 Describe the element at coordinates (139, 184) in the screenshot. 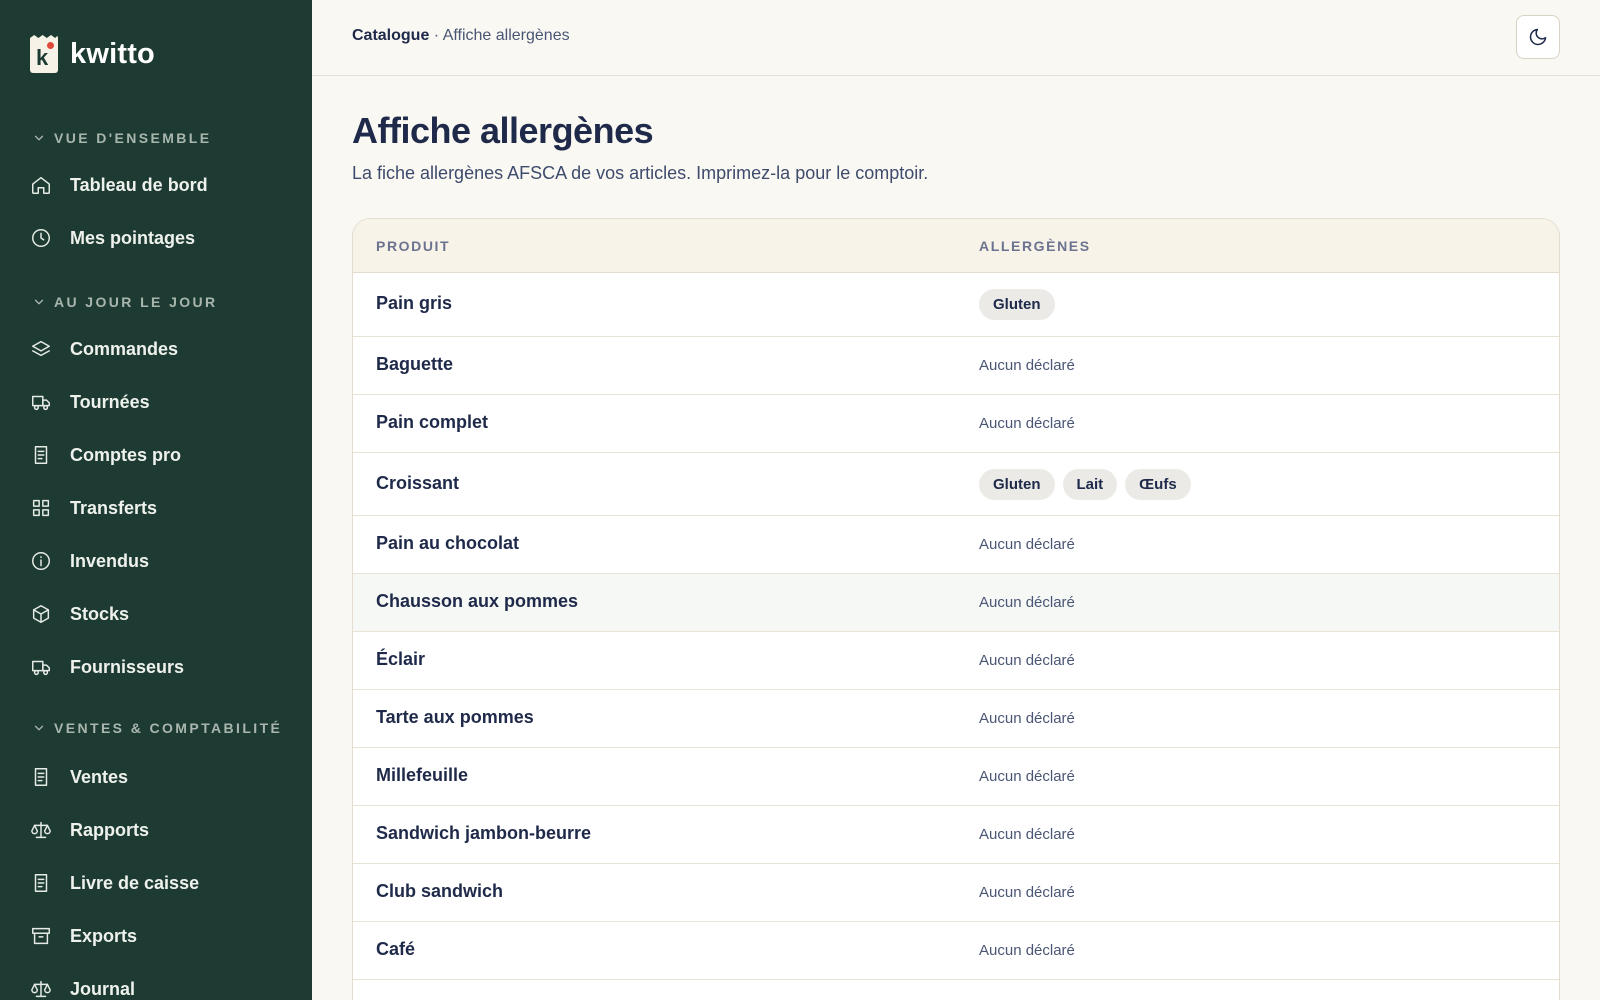

I see `sidebar-item-label: Tableau de bord` at that location.